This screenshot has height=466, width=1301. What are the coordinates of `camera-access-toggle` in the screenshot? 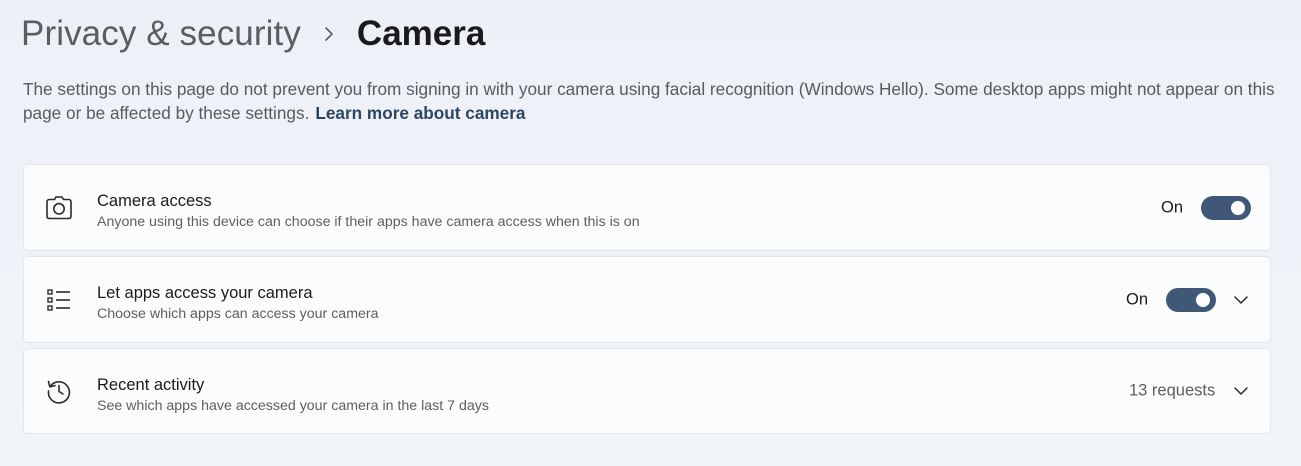 It's located at (1226, 207).